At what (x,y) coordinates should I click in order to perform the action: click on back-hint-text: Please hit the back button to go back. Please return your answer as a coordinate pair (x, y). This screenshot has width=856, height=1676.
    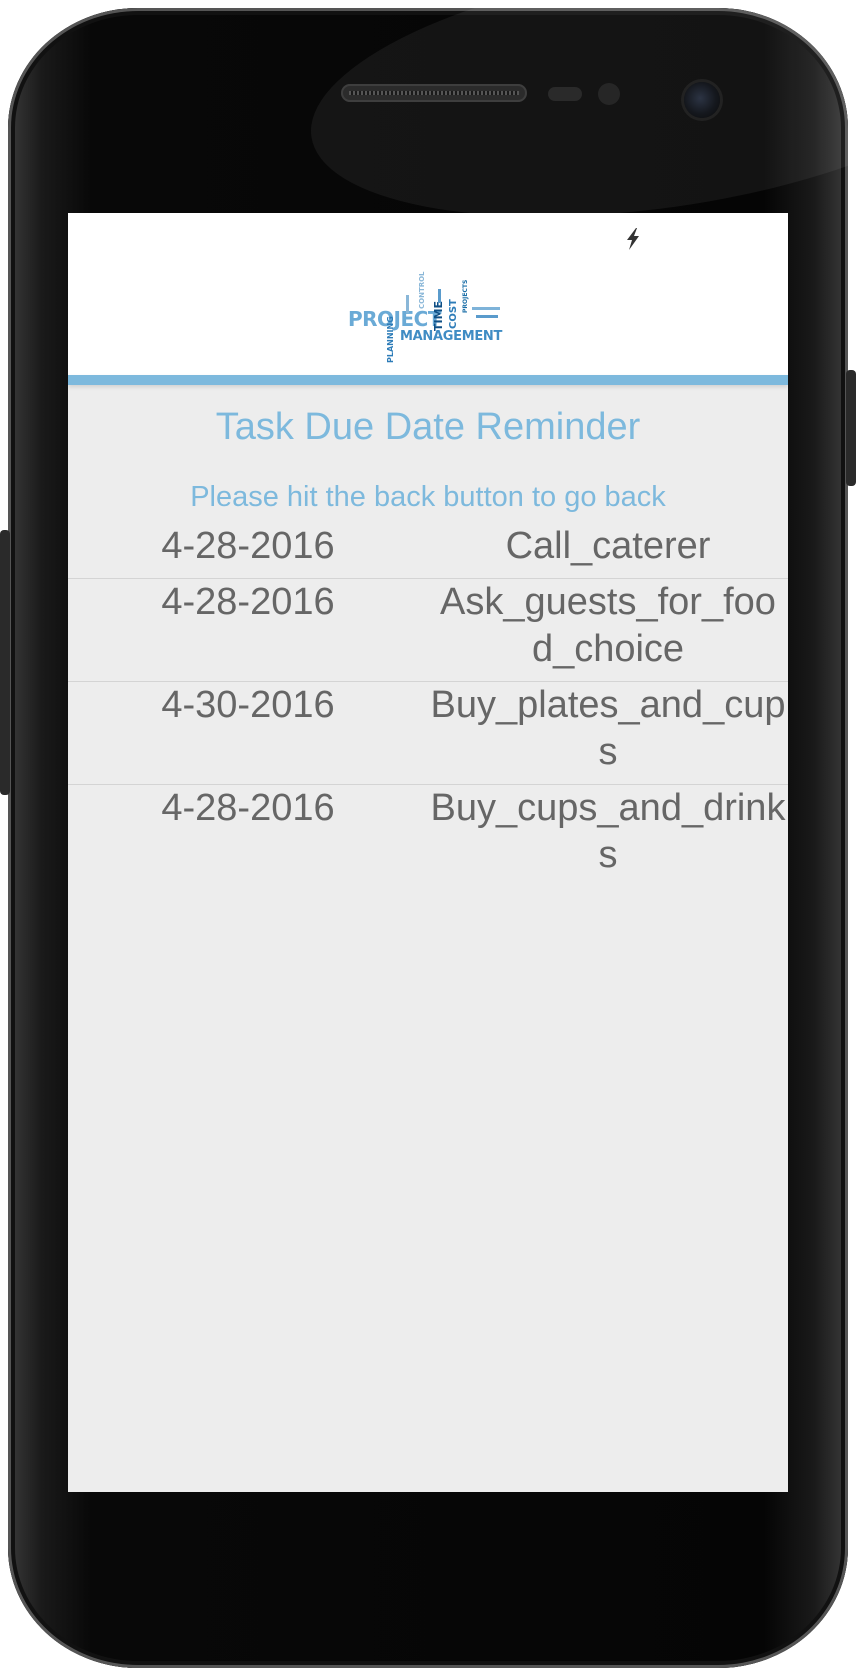
    Looking at the image, I should click on (428, 497).